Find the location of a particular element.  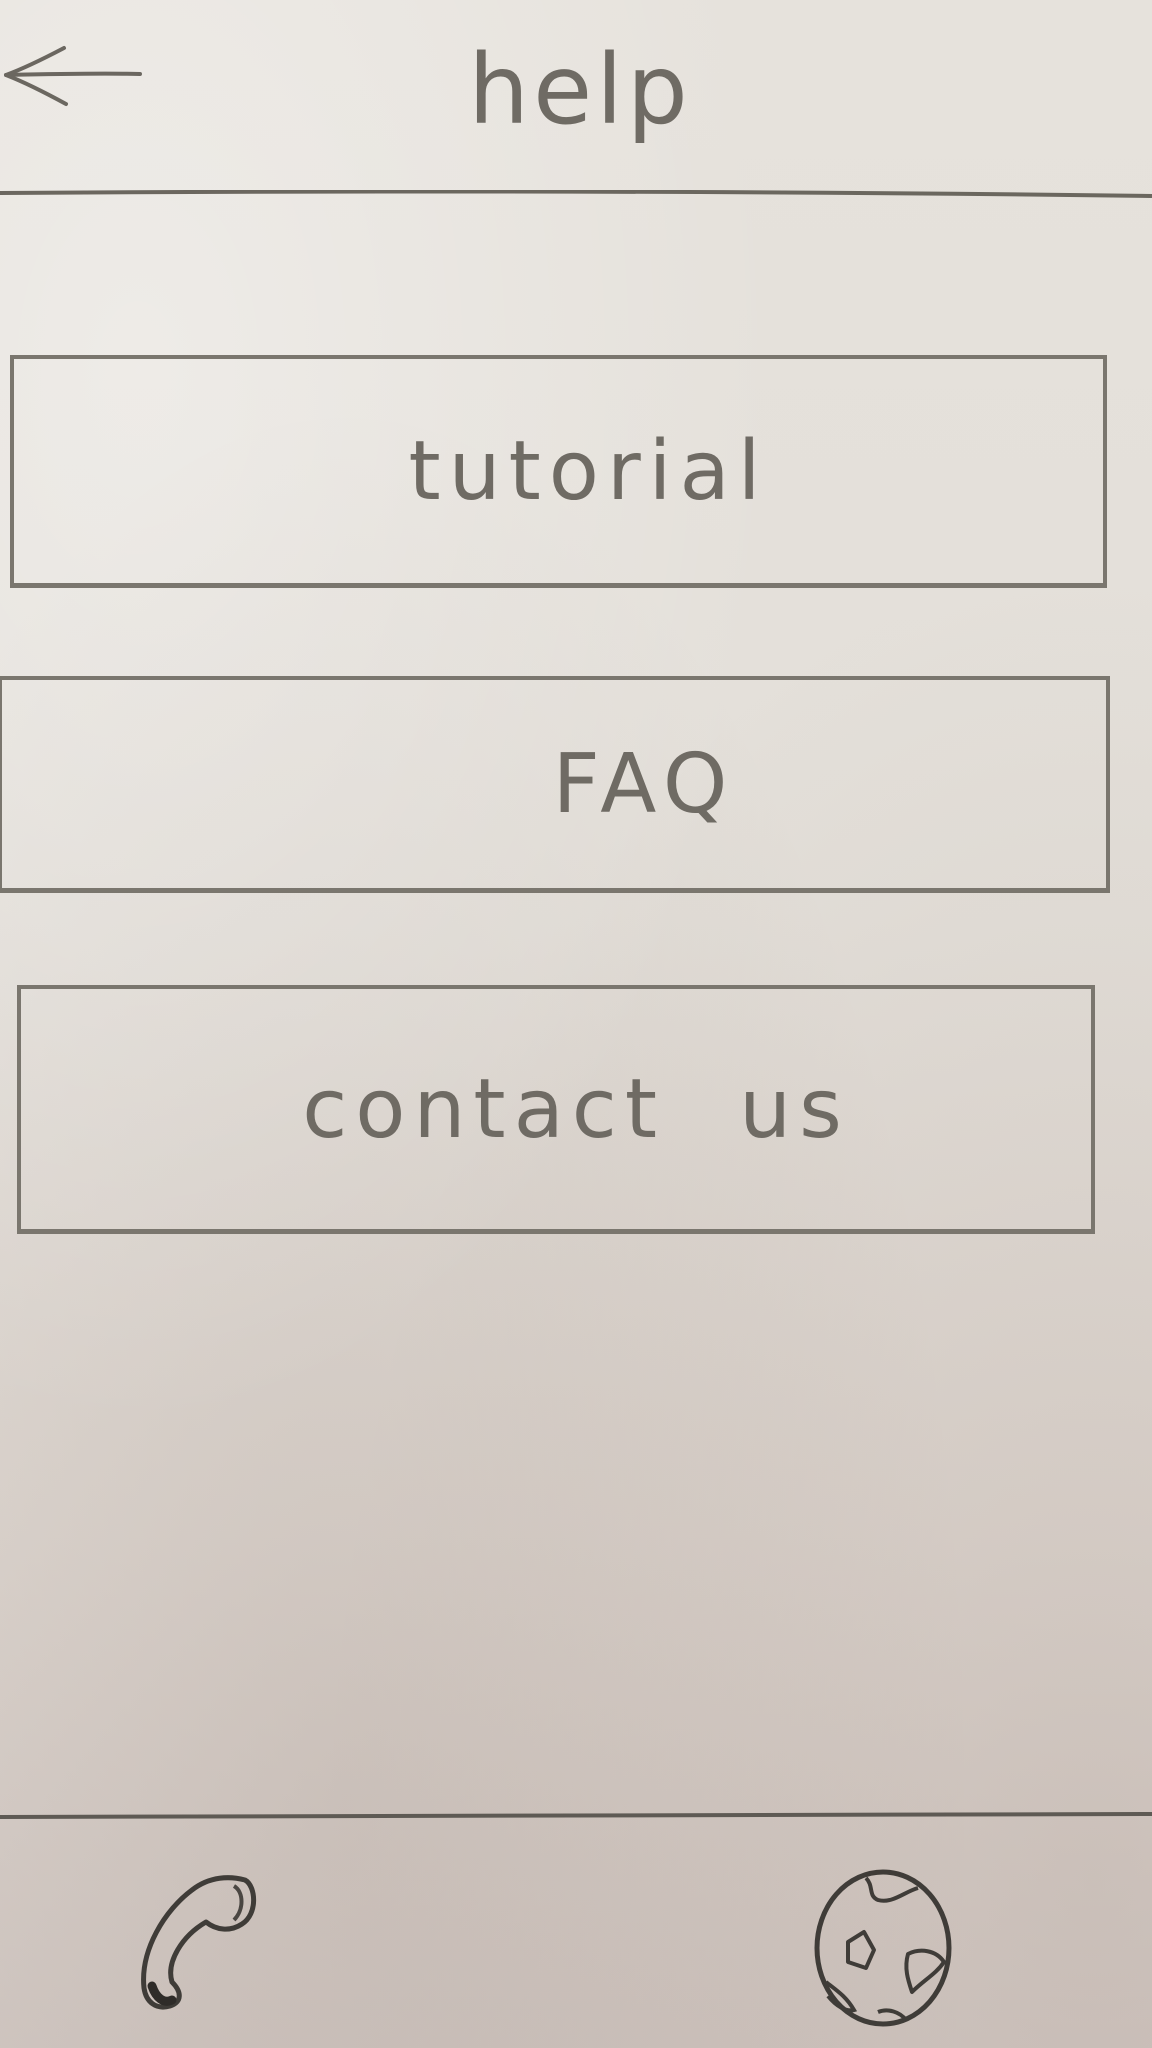

page-title: help is located at coordinates (580, 90).